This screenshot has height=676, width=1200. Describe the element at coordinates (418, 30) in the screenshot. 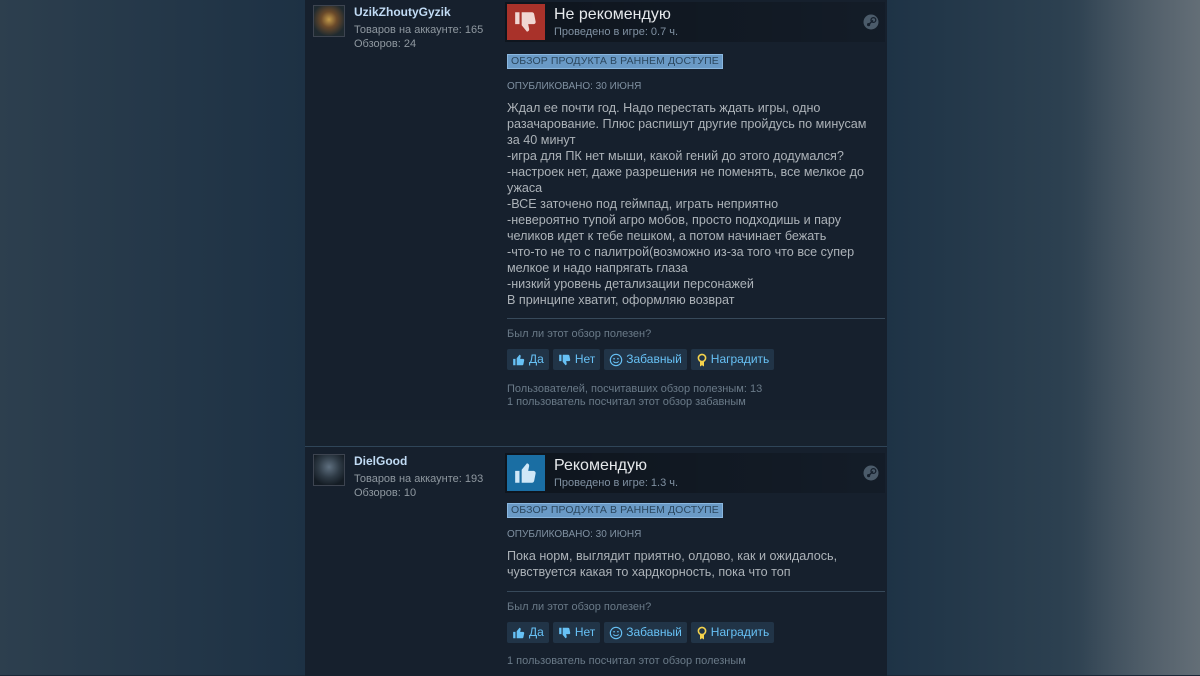

I see `products-count: Товаров на аккаунте: 165` at that location.